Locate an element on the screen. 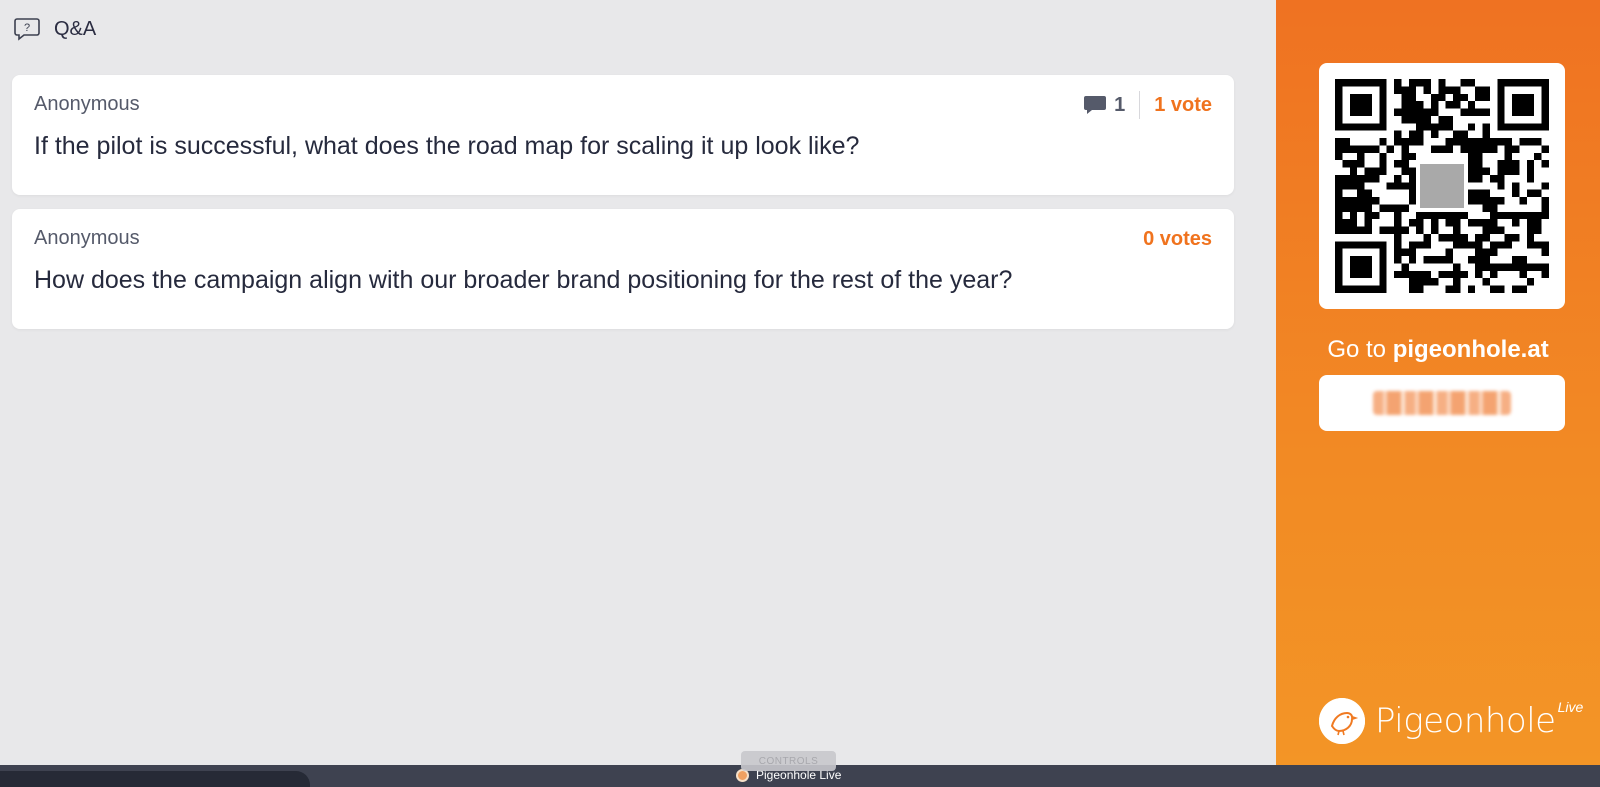 The image size is (1600, 787). event-code-box is located at coordinates (1442, 403).